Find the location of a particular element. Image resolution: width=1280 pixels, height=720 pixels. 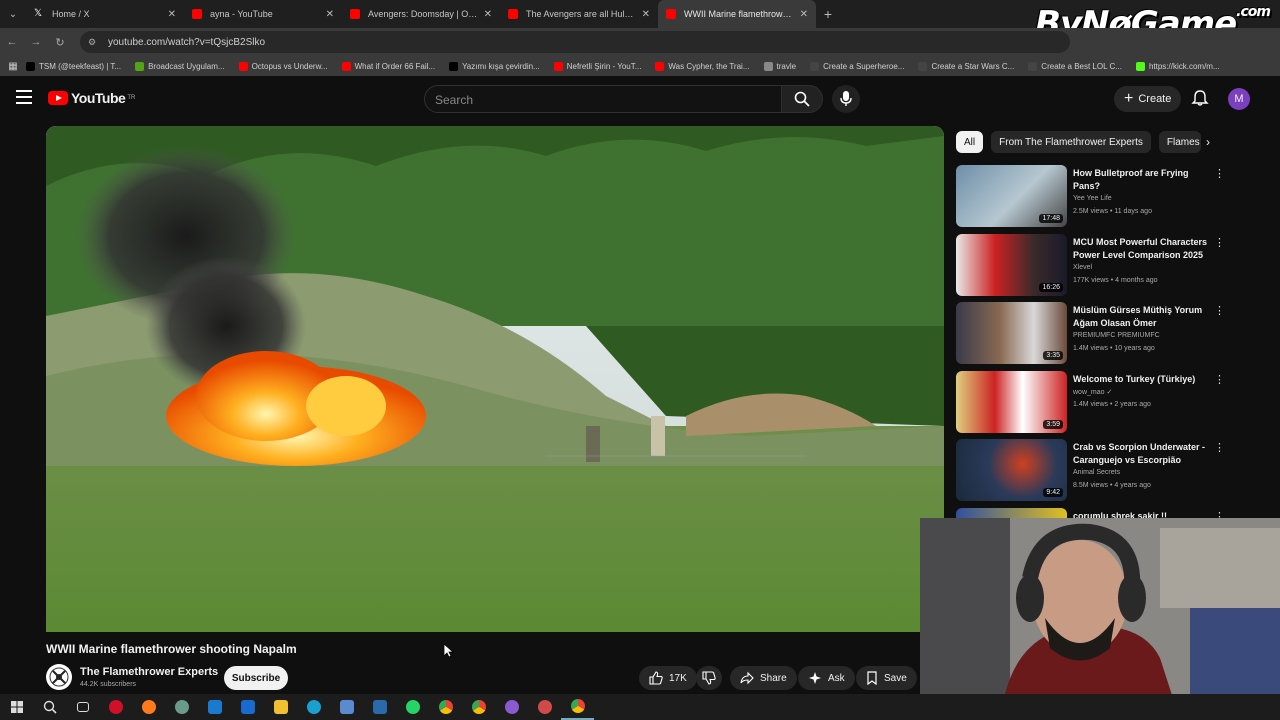

recommendation-meta: 8.5M views • 4 years ago is located at coordinates (1112, 485).